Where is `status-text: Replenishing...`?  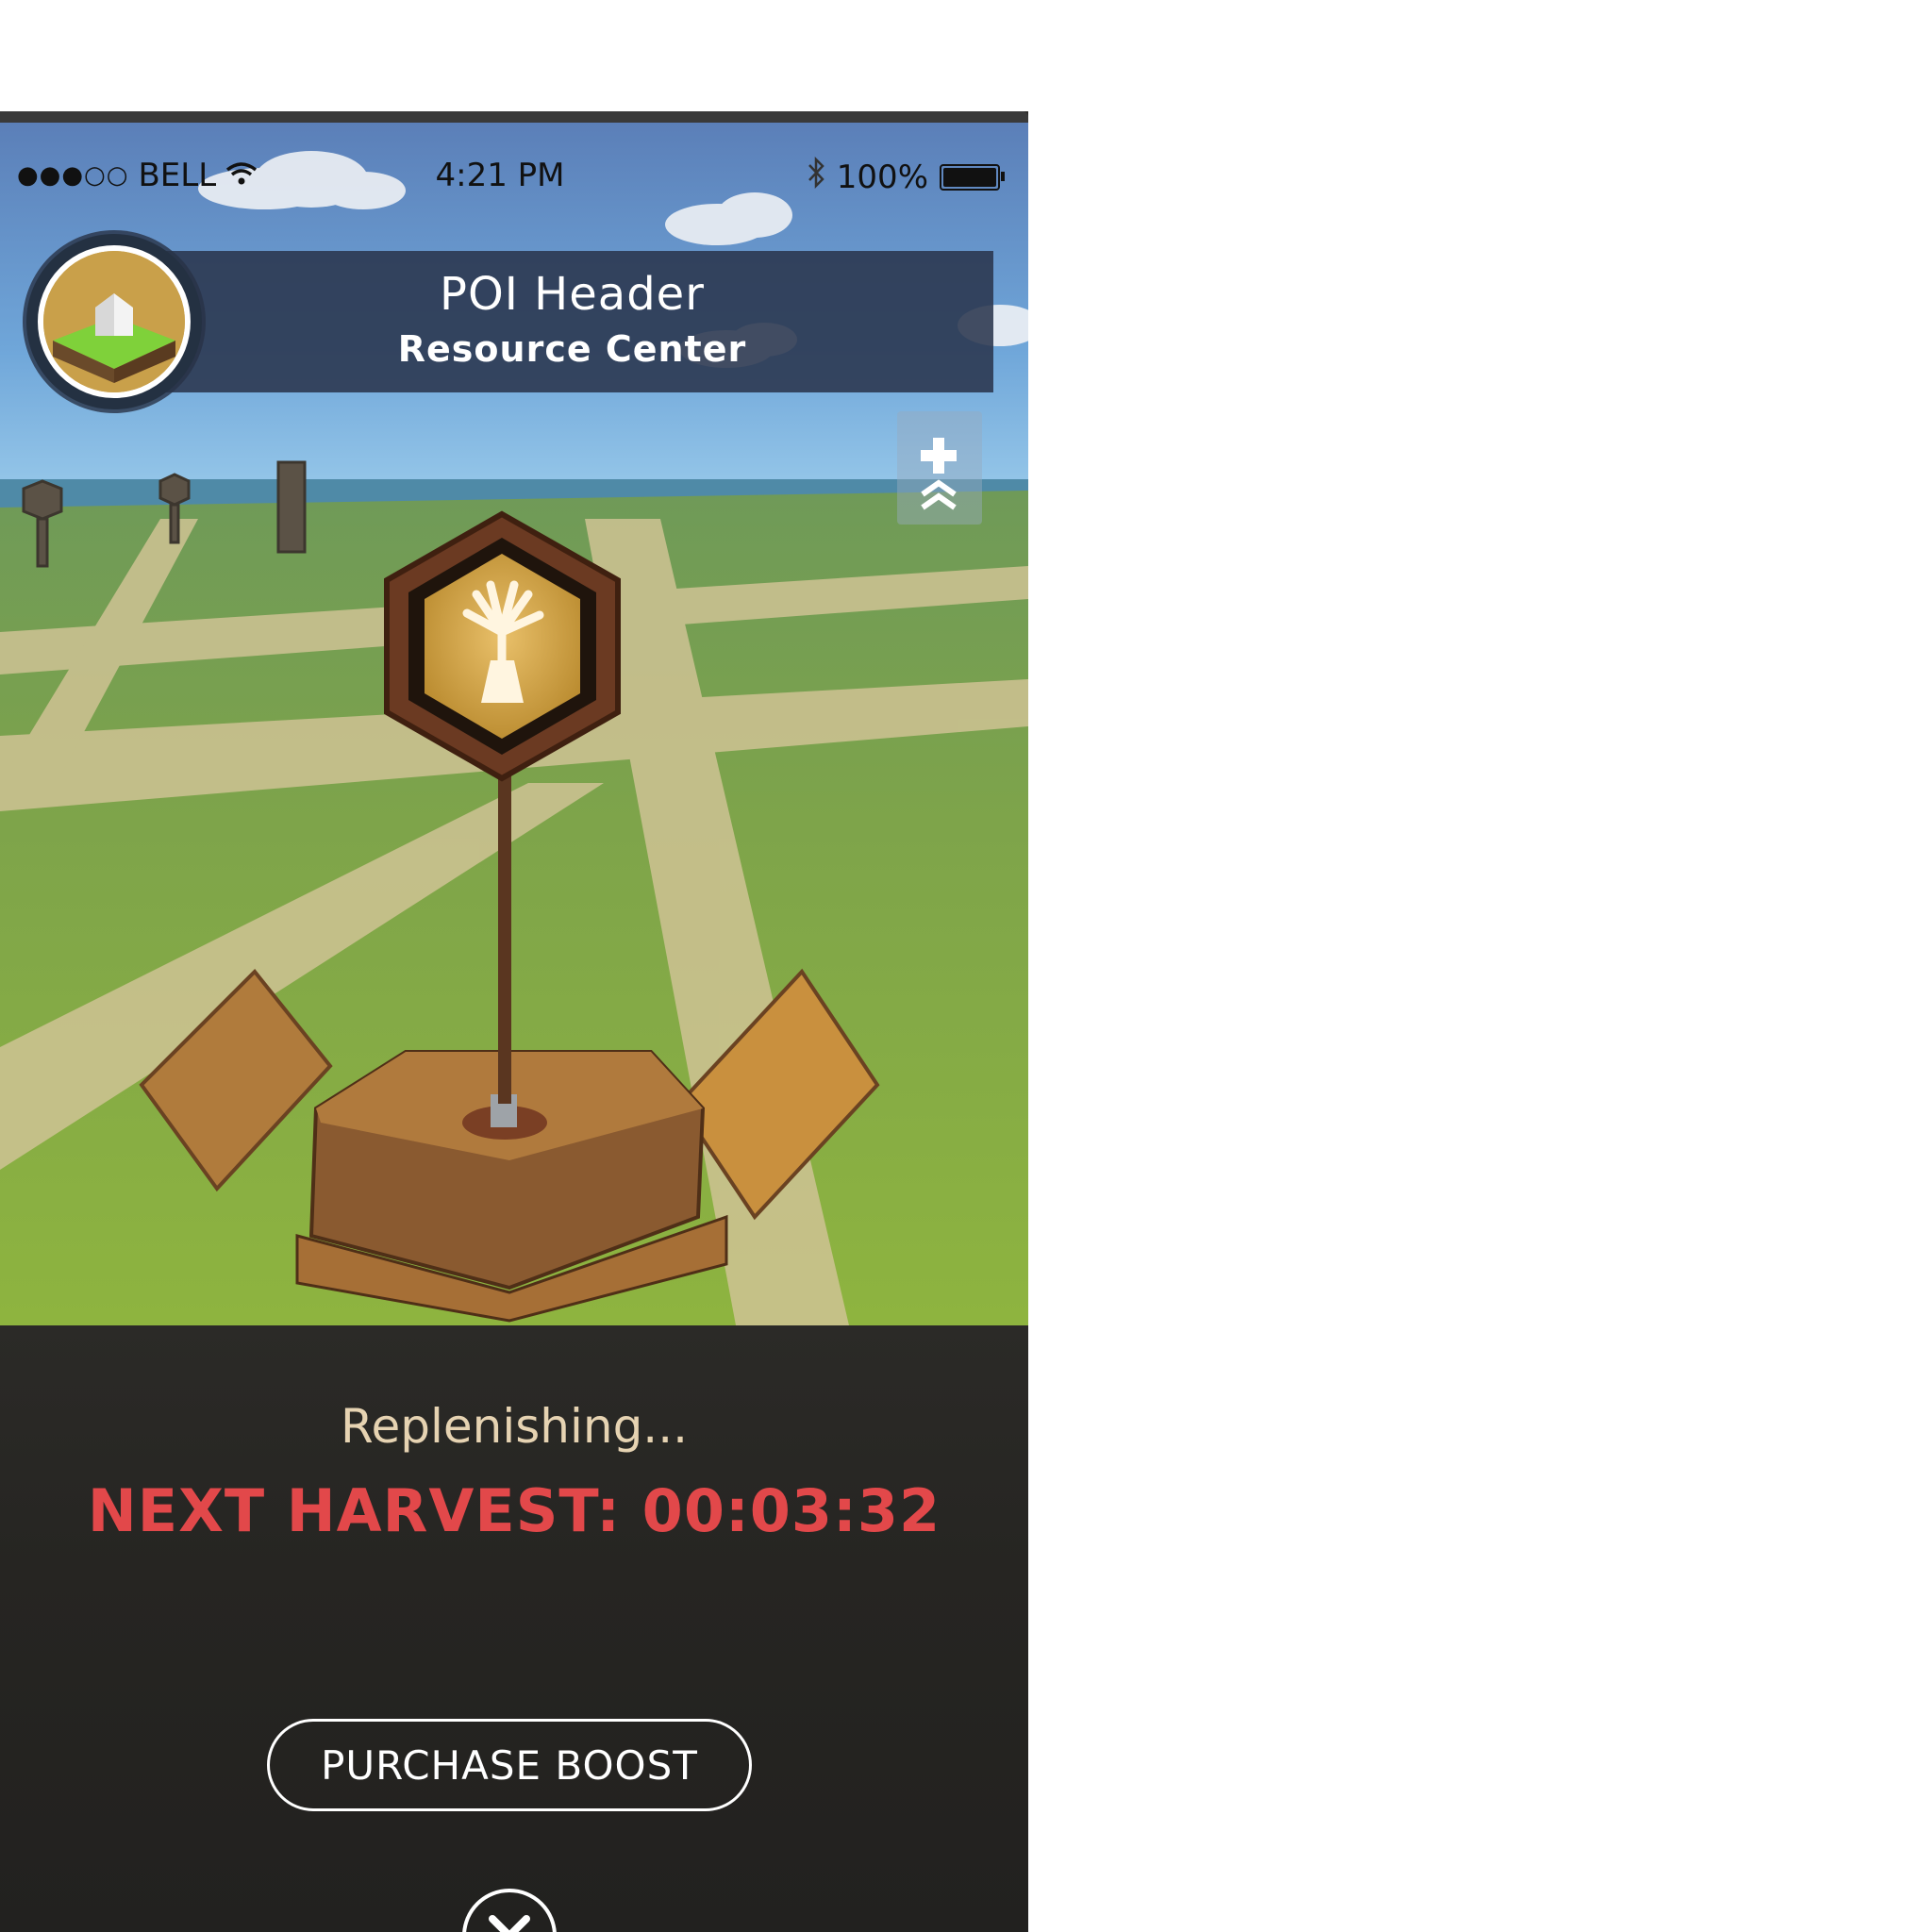 status-text: Replenishing... is located at coordinates (514, 1427).